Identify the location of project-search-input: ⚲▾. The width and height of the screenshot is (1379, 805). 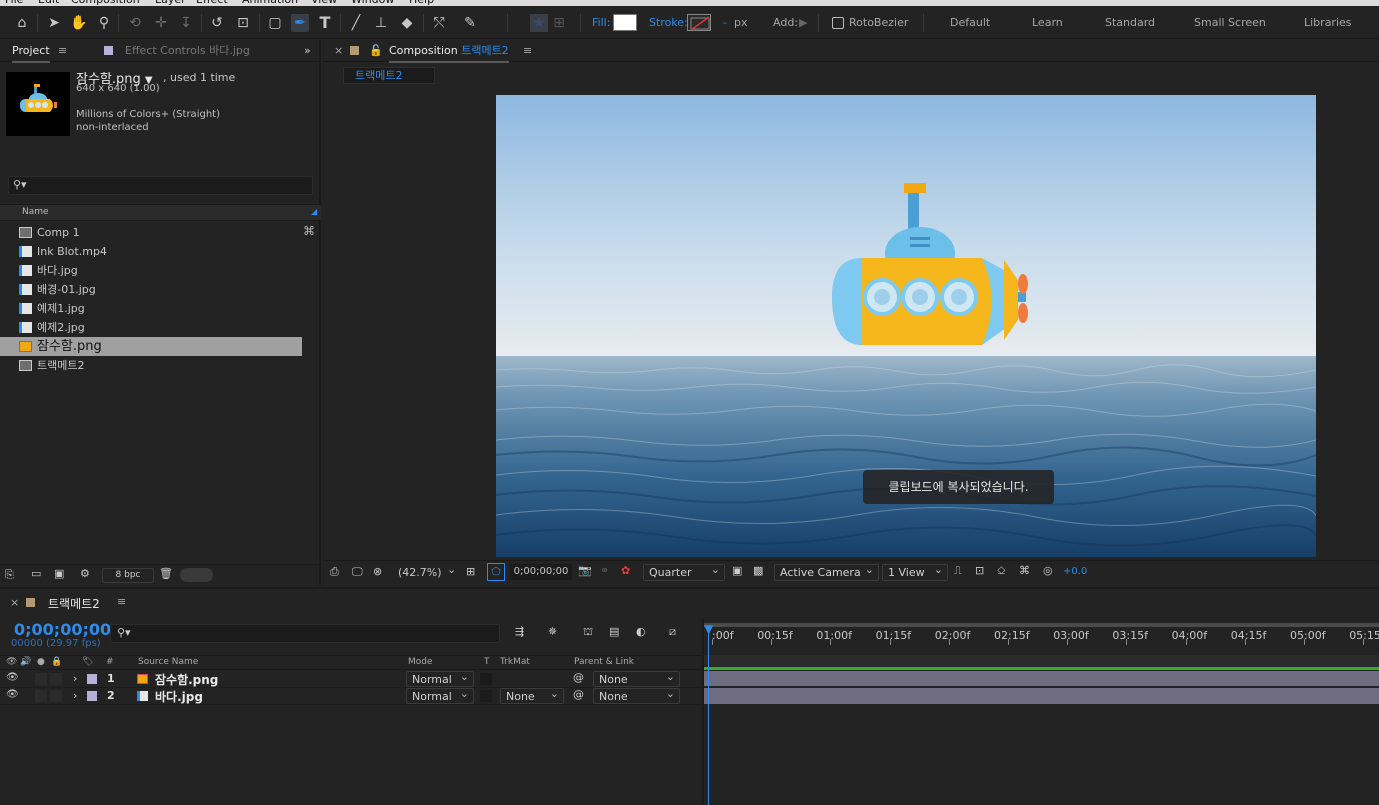
(160, 185).